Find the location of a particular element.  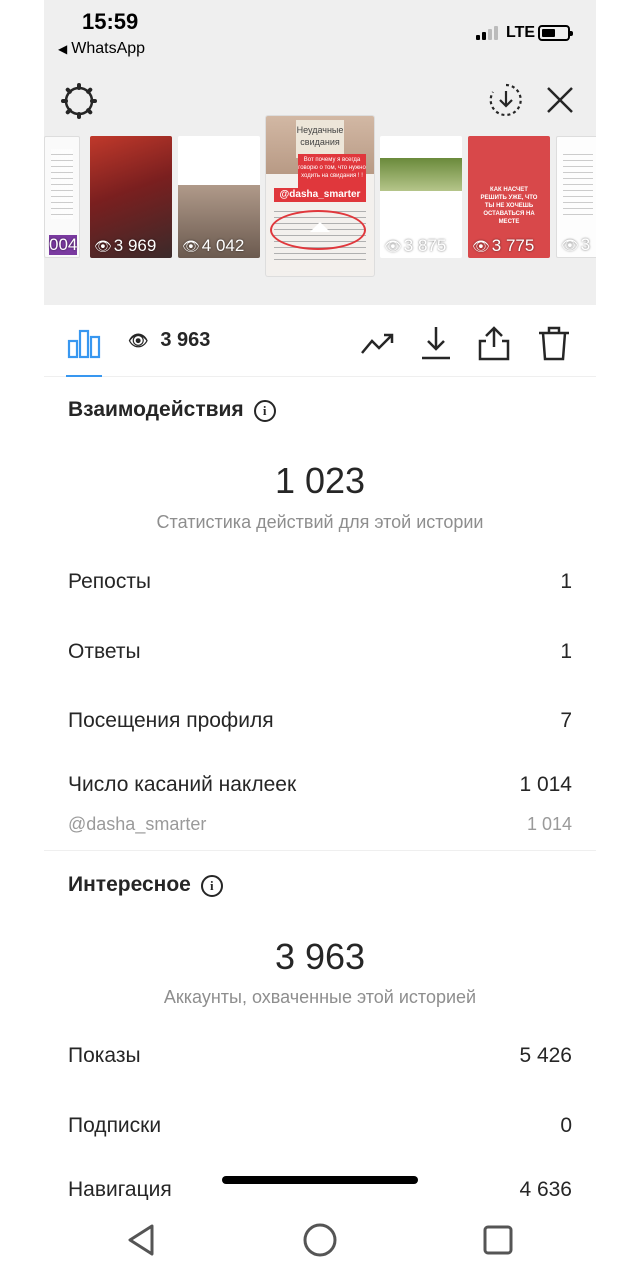

discovery-title-text: Интересное is located at coordinates (129, 884).